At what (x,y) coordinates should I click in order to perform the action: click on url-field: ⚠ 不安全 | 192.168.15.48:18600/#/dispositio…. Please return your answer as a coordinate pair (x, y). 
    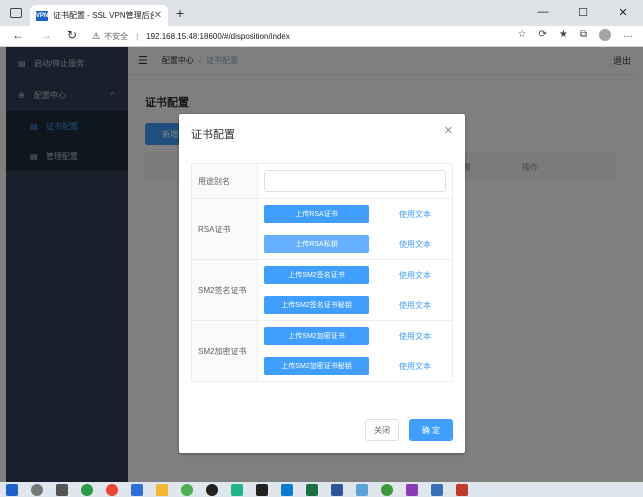
    Looking at the image, I should click on (292, 36).